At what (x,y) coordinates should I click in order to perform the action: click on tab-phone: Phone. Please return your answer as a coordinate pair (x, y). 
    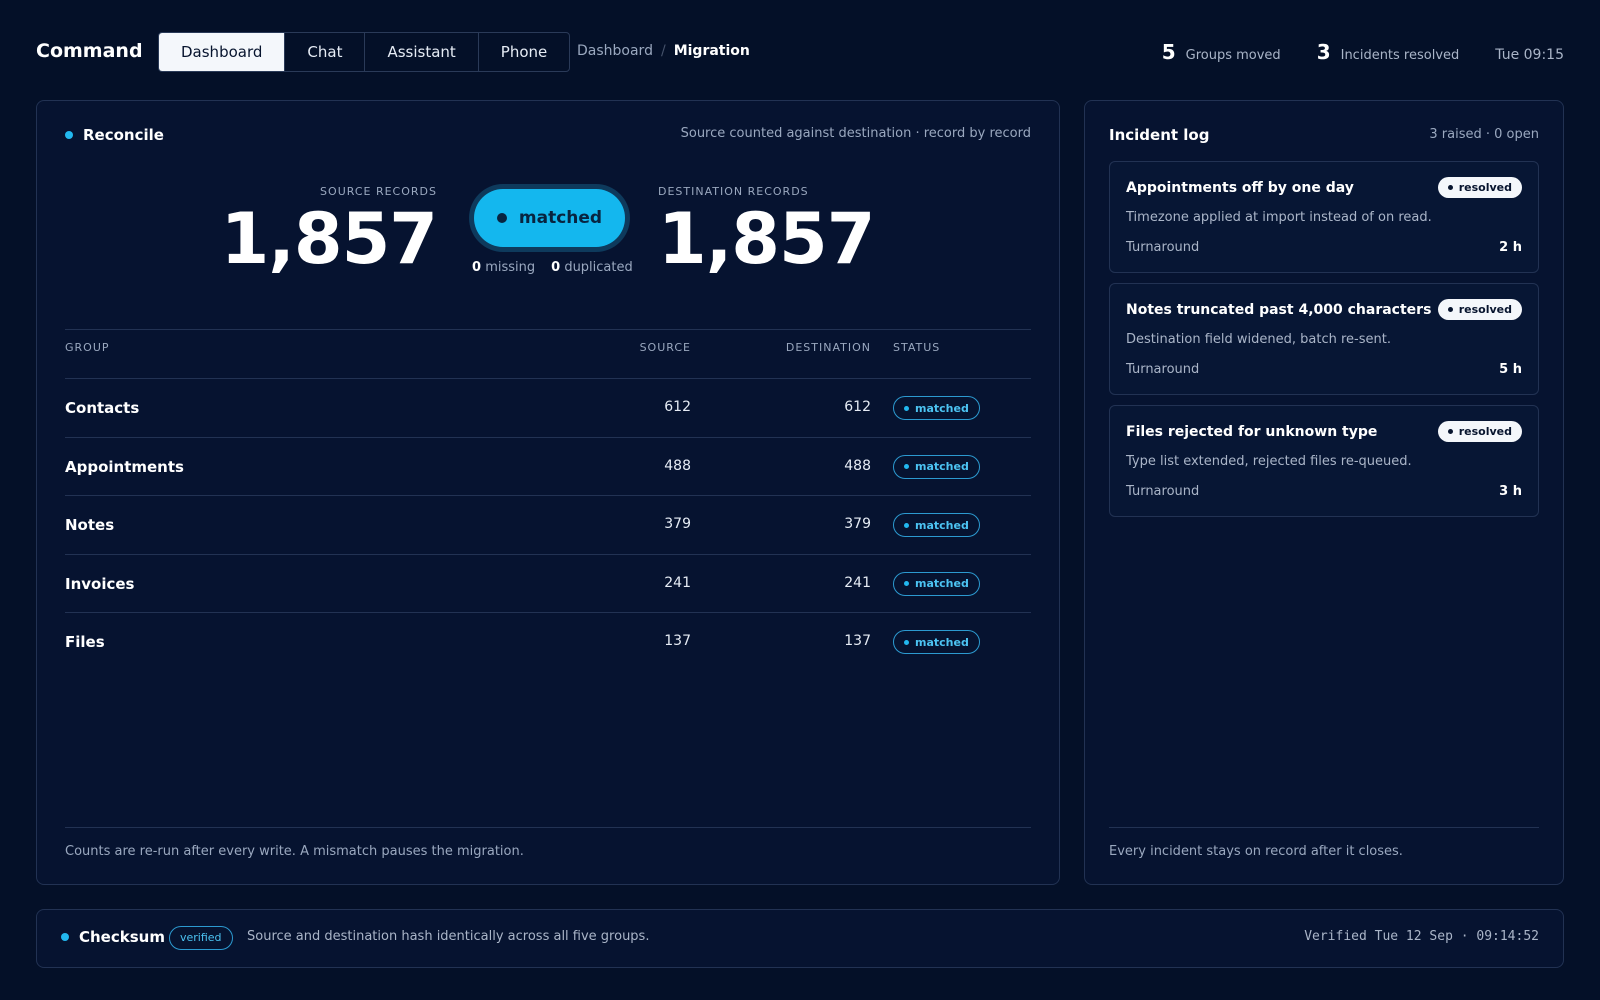
    Looking at the image, I should click on (523, 52).